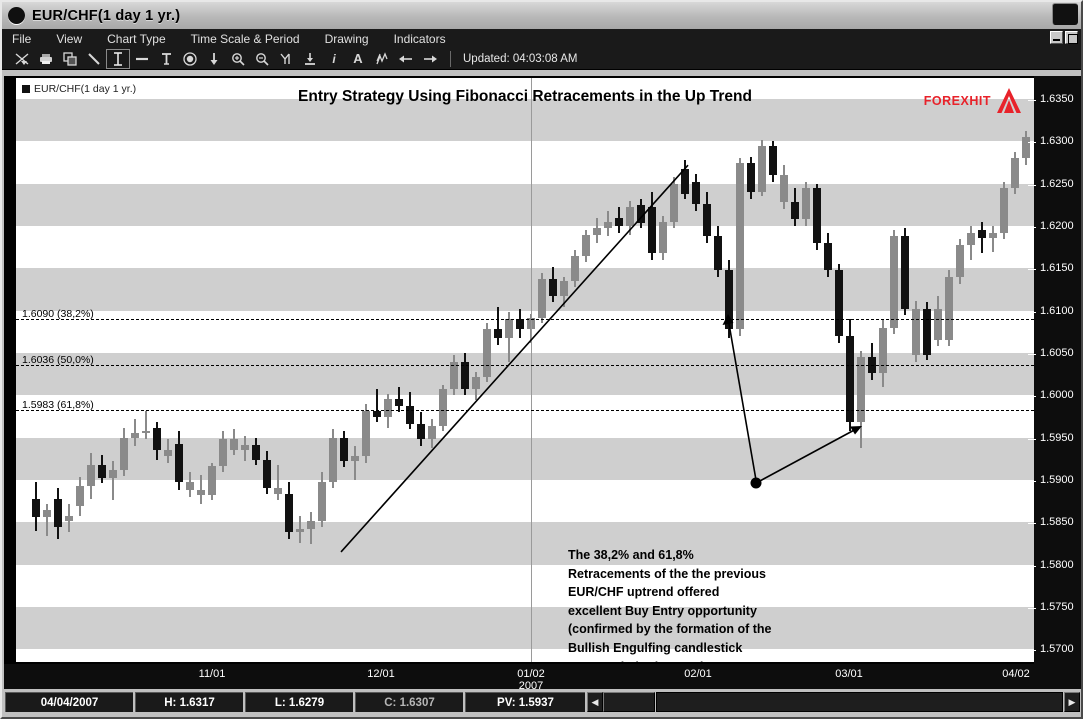 This screenshot has width=1083, height=719. What do you see at coordinates (118, 58) in the screenshot?
I see `vertical-line-icon` at bounding box center [118, 58].